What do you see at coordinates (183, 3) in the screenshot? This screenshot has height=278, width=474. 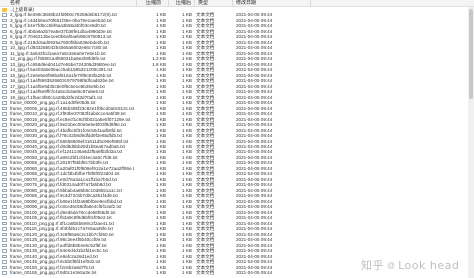 I see `column-size: 压缩后` at bounding box center [183, 3].